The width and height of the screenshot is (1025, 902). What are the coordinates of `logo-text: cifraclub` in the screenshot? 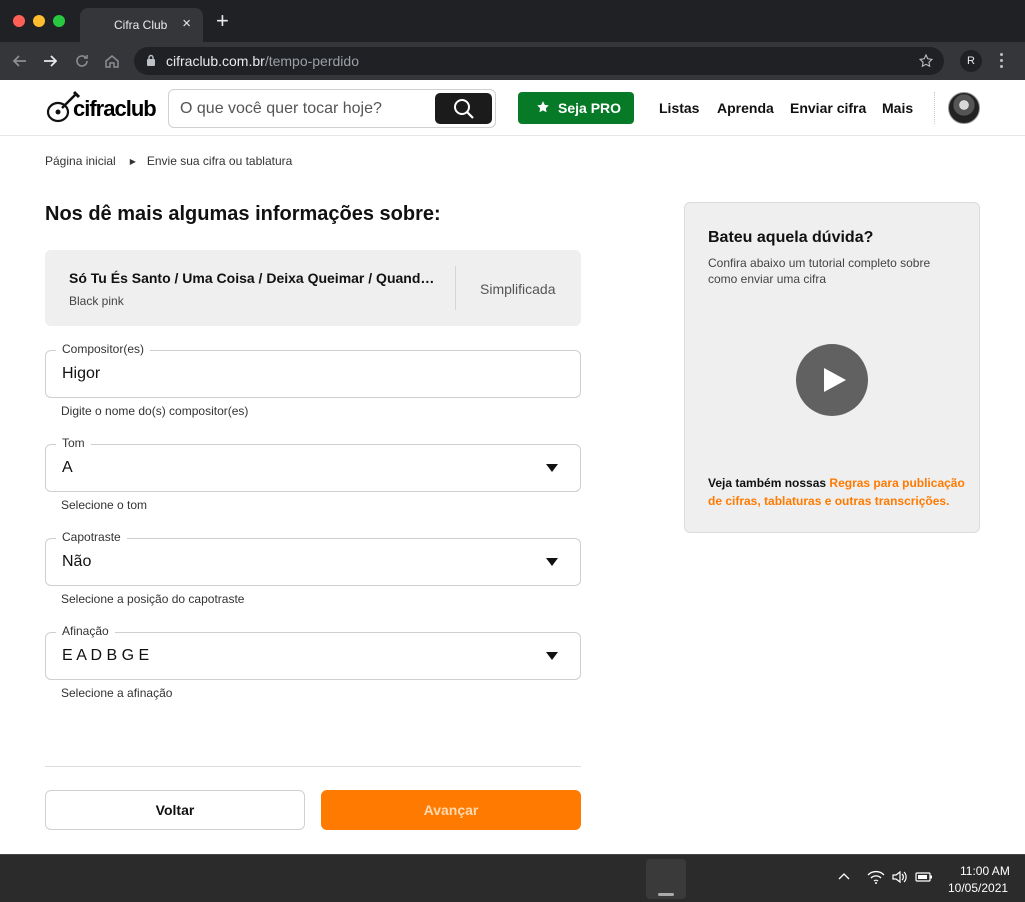 It's located at (115, 108).